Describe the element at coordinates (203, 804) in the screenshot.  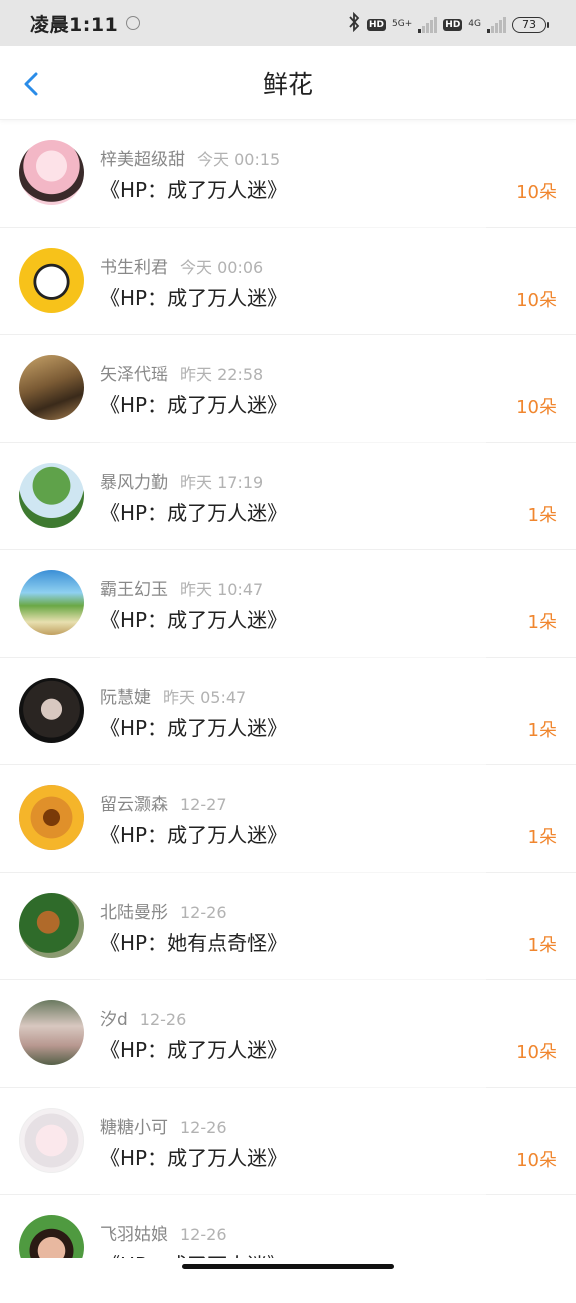
I see `timestamp: 12-27` at that location.